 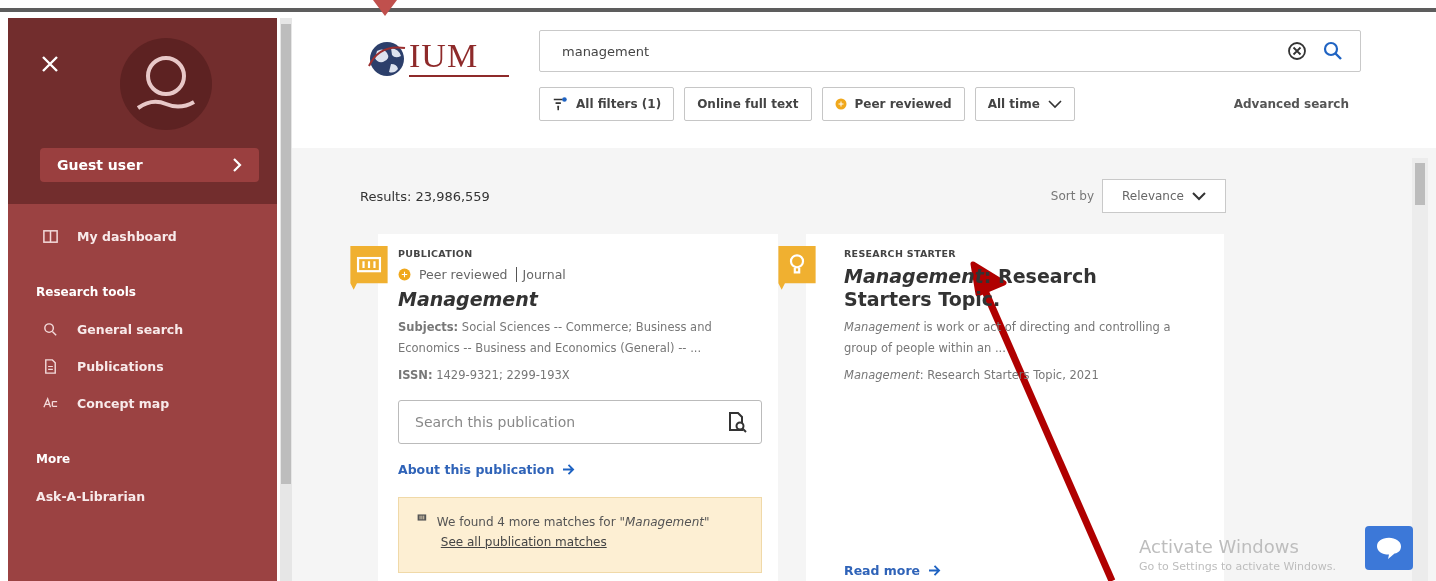 I want to click on dashboard-icon, so click(x=50, y=236).